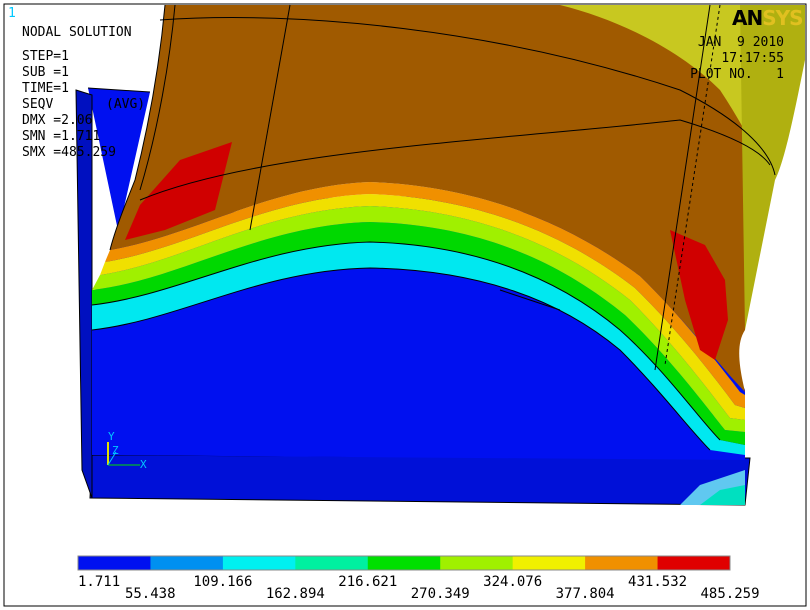 The height and width of the screenshot is (610, 810). Describe the element at coordinates (585, 594) in the screenshot. I see `legend-value: 377.804` at that location.